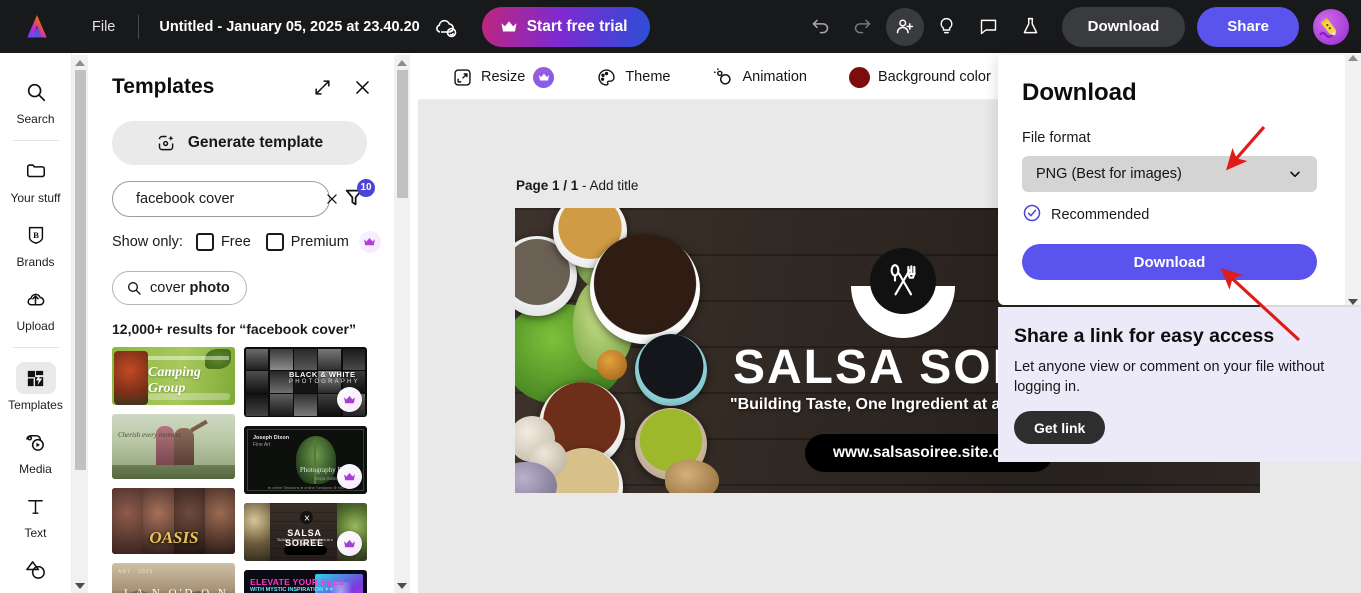  I want to click on download-panel-scrollbar, so click(1353, 180).